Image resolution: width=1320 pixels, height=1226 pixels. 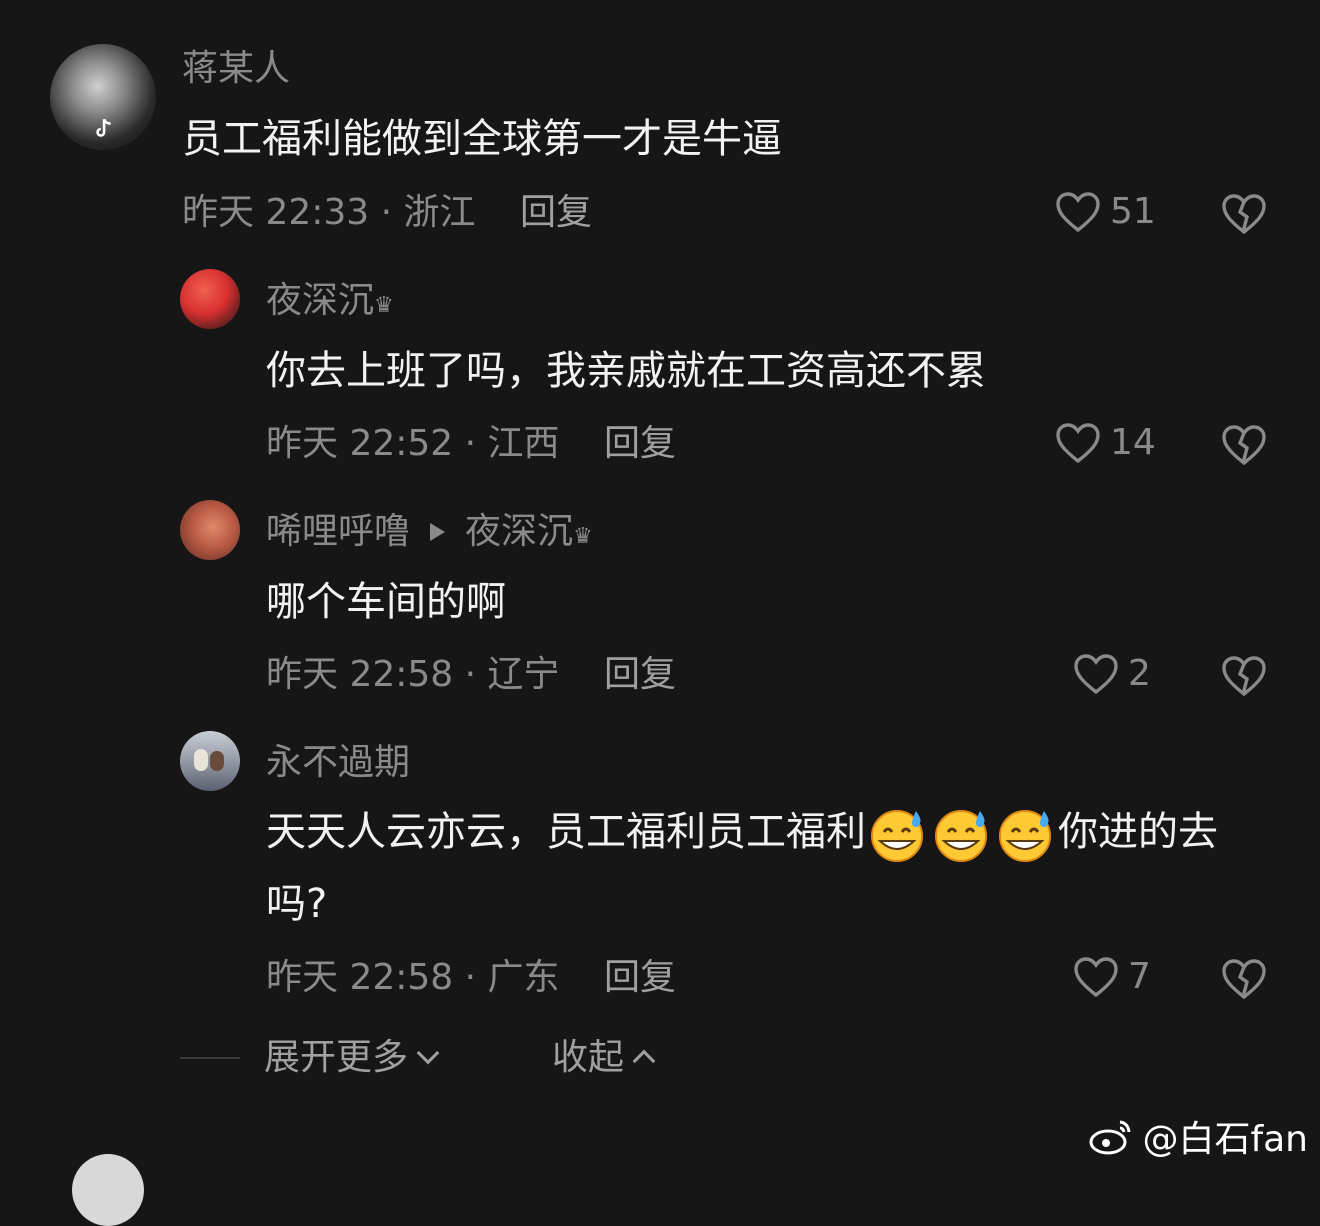 What do you see at coordinates (1139, 673) in the screenshot?
I see `like-count: 2` at bounding box center [1139, 673].